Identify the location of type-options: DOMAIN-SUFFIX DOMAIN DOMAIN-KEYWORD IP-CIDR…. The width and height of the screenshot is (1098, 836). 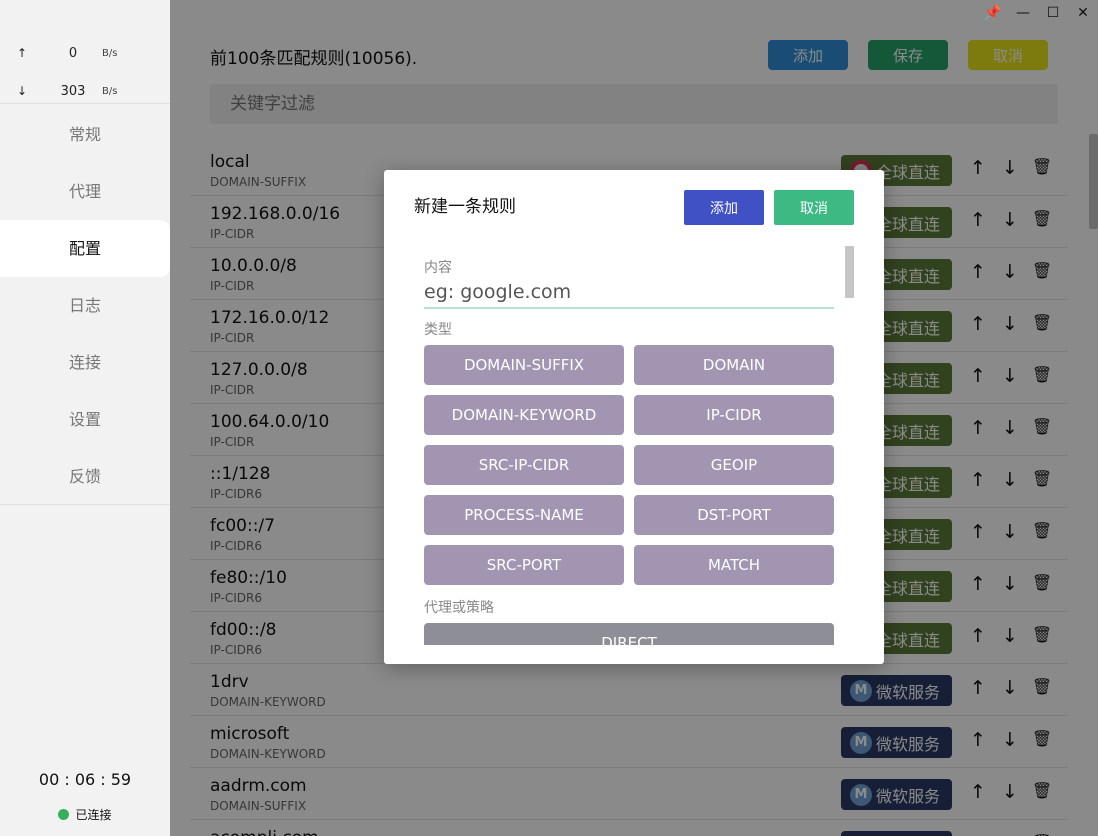
(639, 465).